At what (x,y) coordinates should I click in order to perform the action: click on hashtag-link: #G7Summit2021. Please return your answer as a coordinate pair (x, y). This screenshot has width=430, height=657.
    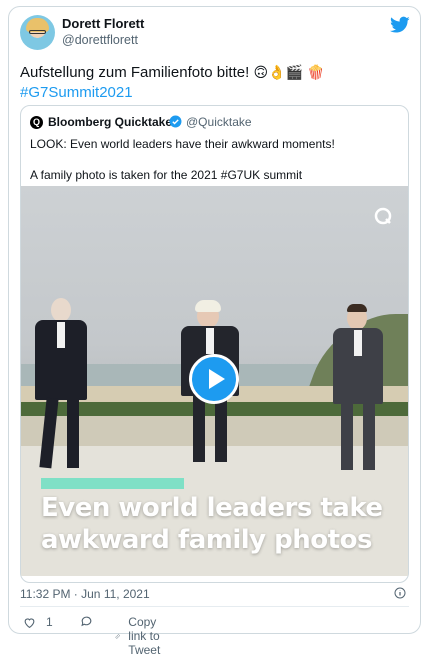
    Looking at the image, I should click on (76, 92).